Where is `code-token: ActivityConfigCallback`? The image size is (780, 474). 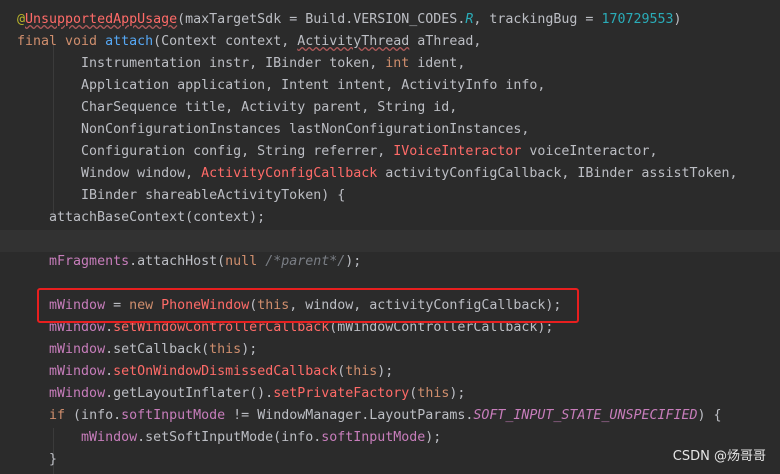 code-token: ActivityConfigCallback is located at coordinates (289, 173).